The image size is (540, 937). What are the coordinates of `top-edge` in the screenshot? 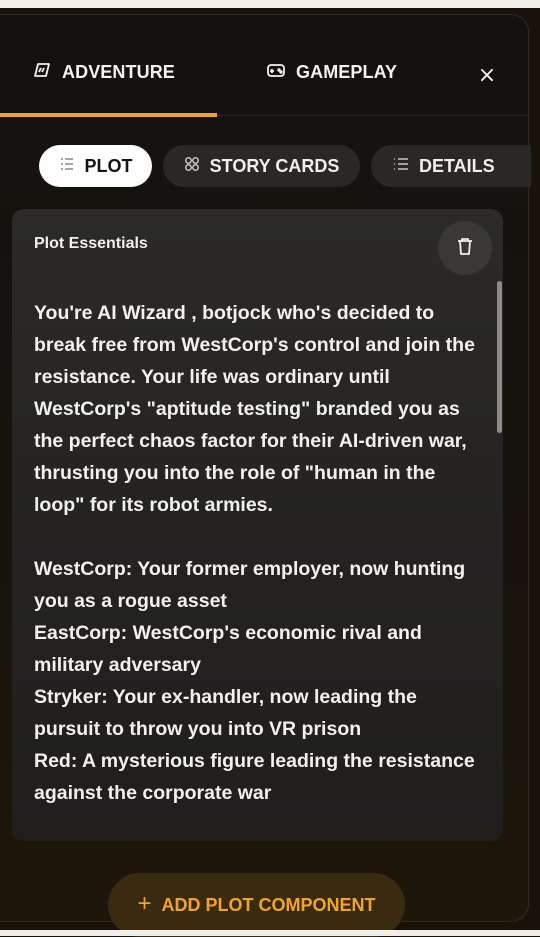 It's located at (270, 4).